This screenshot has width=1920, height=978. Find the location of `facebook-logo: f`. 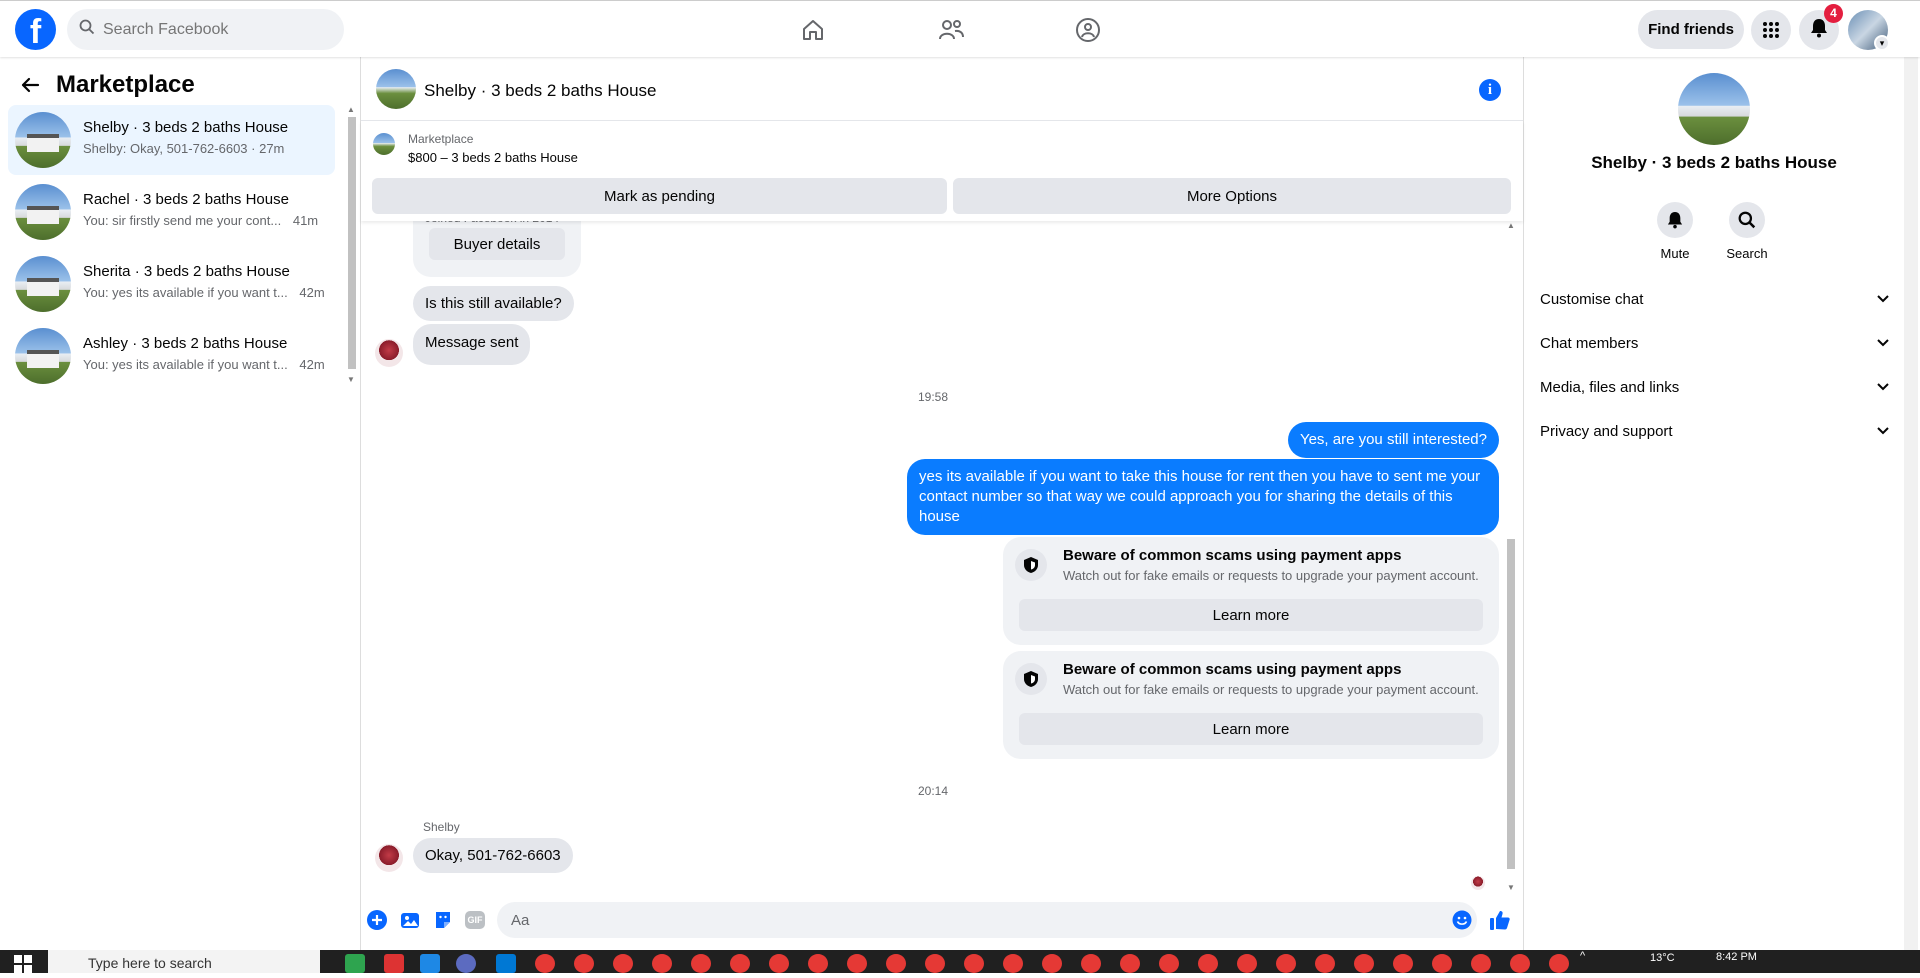

facebook-logo: f is located at coordinates (35, 29).